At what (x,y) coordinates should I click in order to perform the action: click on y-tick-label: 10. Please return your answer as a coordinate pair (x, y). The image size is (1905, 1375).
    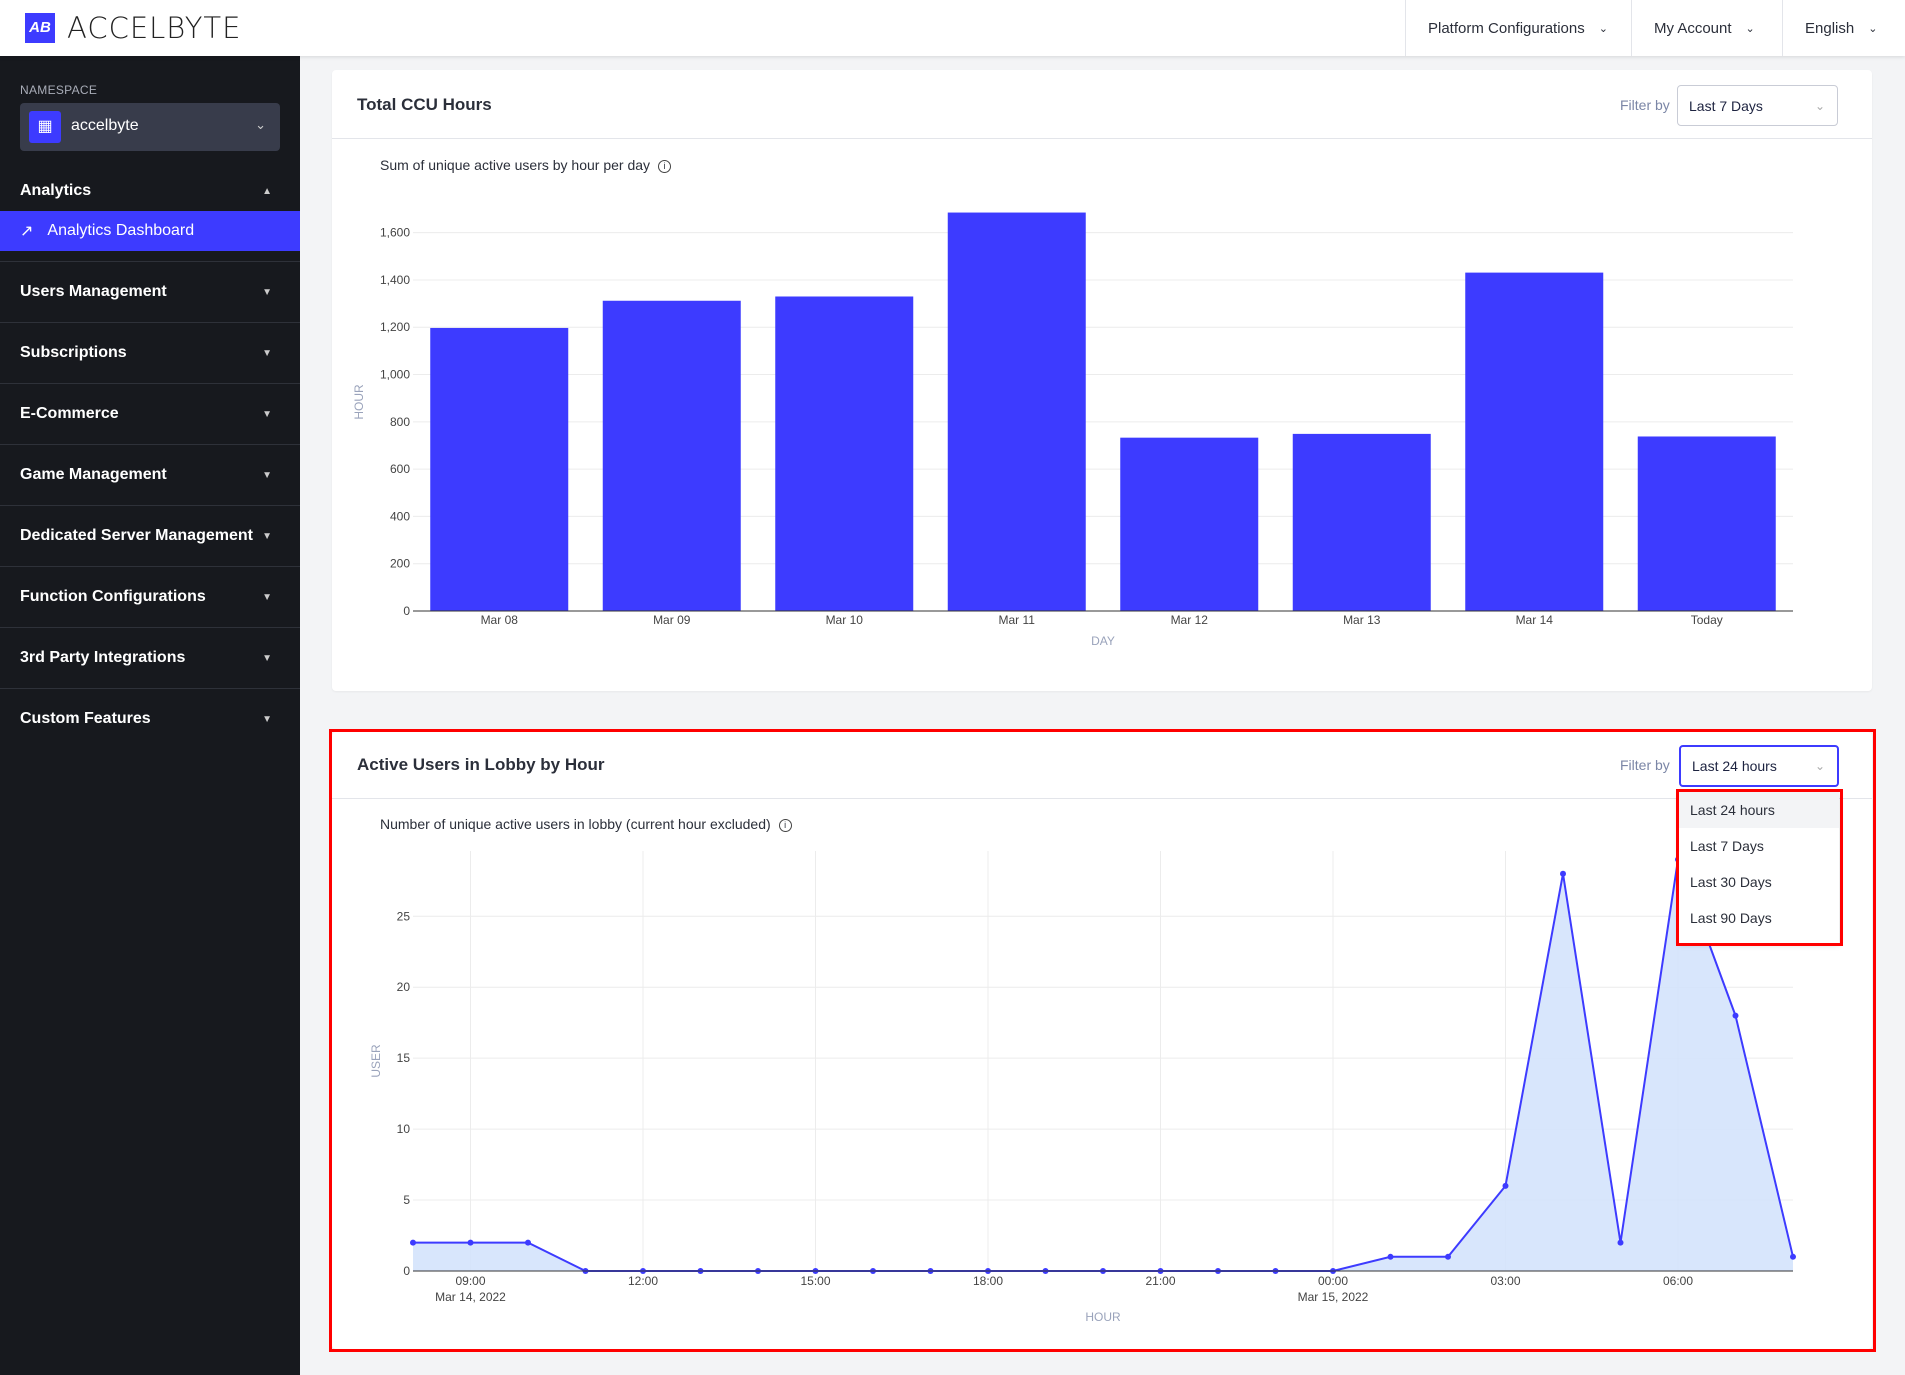
    Looking at the image, I should click on (404, 1129).